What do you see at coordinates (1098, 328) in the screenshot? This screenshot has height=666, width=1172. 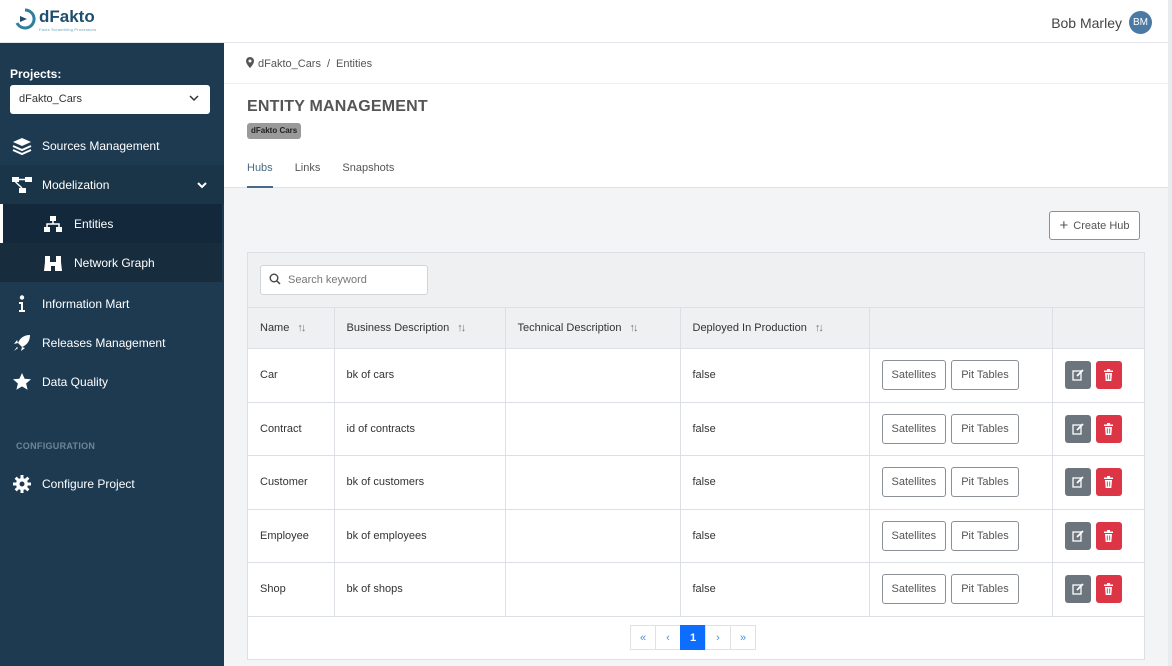 I see `column-header-actions` at bounding box center [1098, 328].